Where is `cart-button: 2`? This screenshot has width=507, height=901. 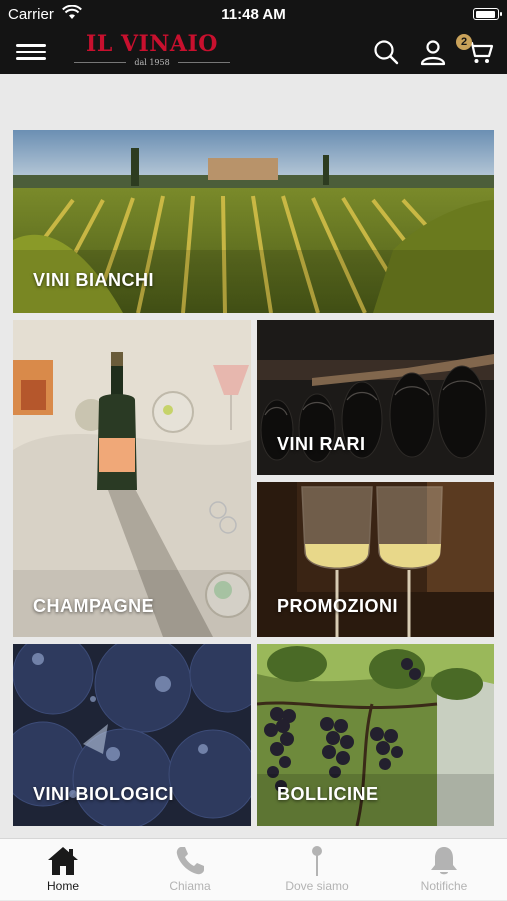
cart-button: 2 is located at coordinates (475, 50).